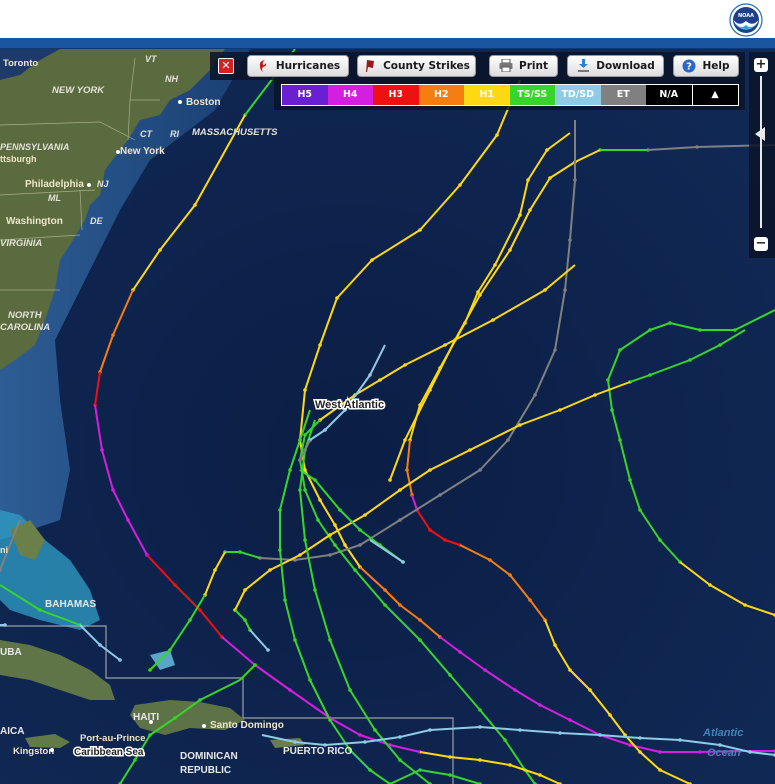 The height and width of the screenshot is (784, 775). What do you see at coordinates (441, 95) in the screenshot?
I see `legend-h2: H2` at bounding box center [441, 95].